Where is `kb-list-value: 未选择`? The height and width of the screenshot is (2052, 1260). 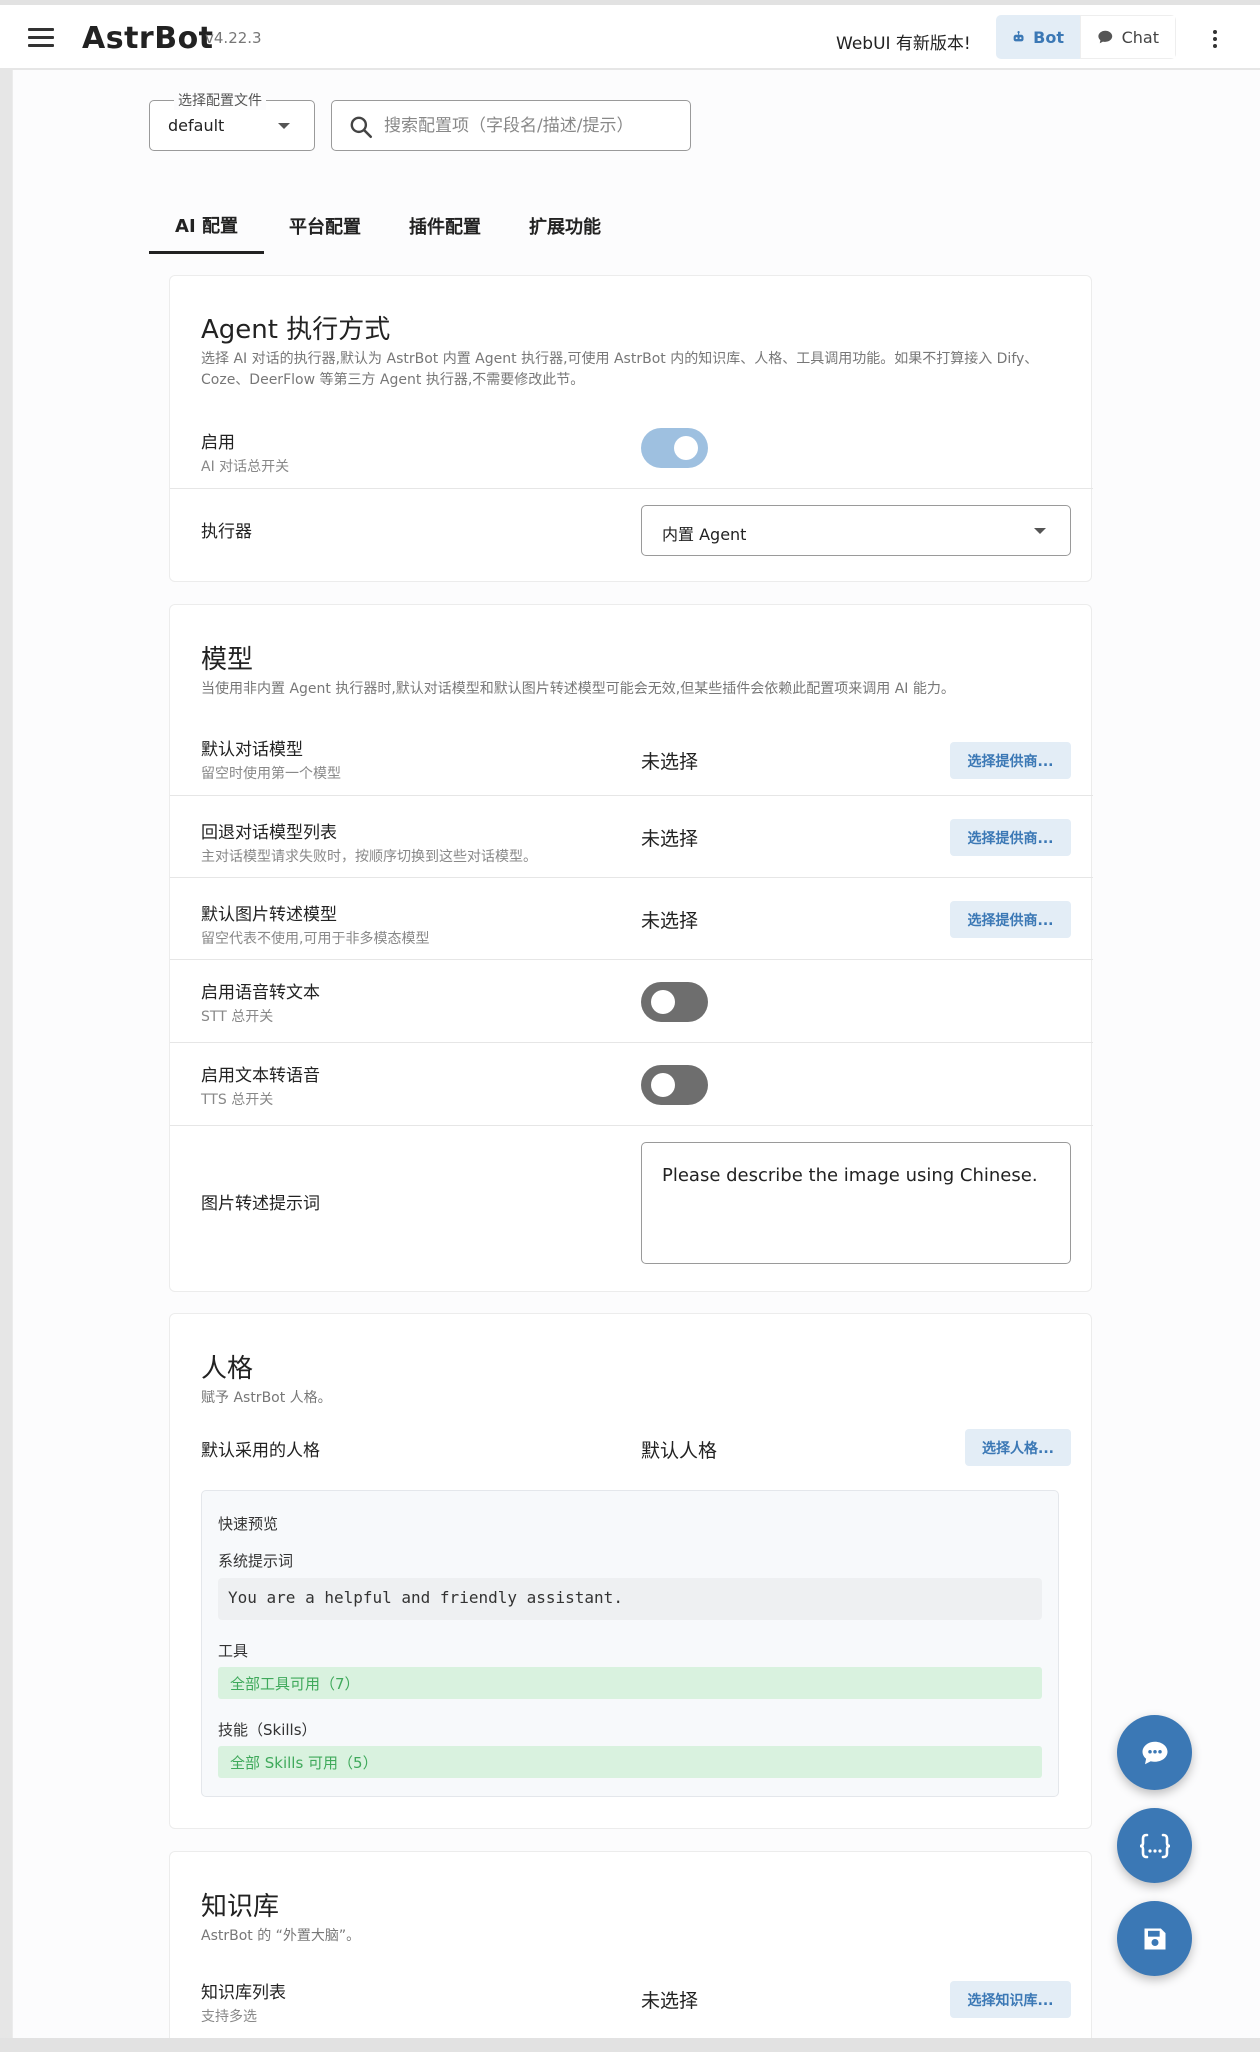 kb-list-value: 未选择 is located at coordinates (670, 2001).